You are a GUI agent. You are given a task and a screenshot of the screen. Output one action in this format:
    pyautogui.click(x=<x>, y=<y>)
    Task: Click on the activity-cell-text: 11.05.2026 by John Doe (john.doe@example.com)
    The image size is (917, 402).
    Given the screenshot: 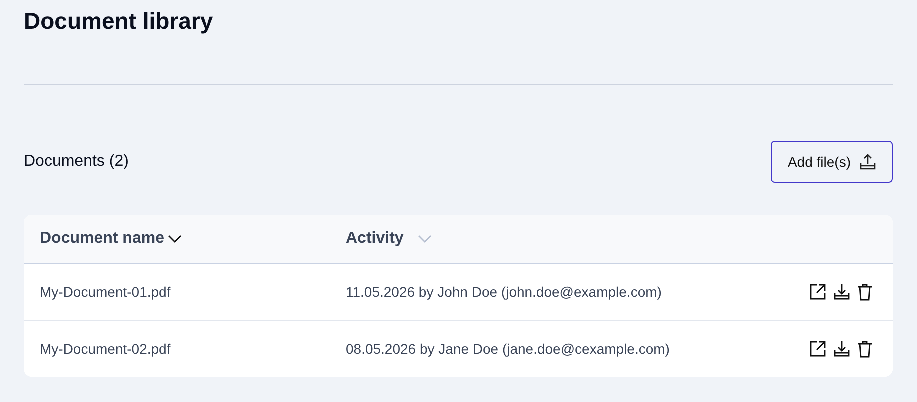 What is the action you would take?
    pyautogui.click(x=504, y=292)
    